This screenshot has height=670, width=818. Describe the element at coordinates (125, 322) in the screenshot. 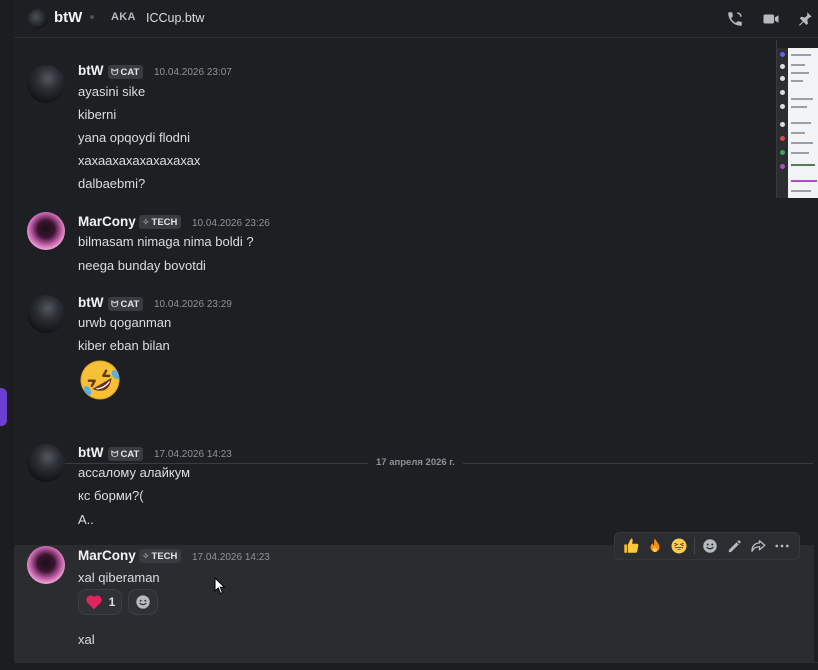

I see `message-text: urwb qoganman` at that location.